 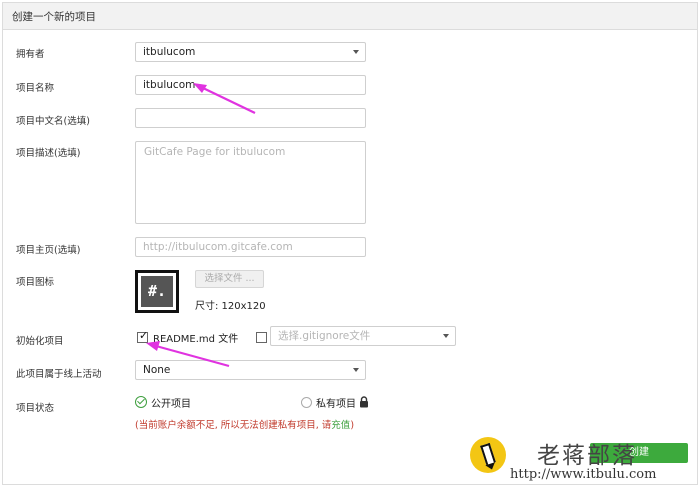 What do you see at coordinates (250, 182) in the screenshot?
I see `description-textarea: GitCafe Page for itbulucom` at bounding box center [250, 182].